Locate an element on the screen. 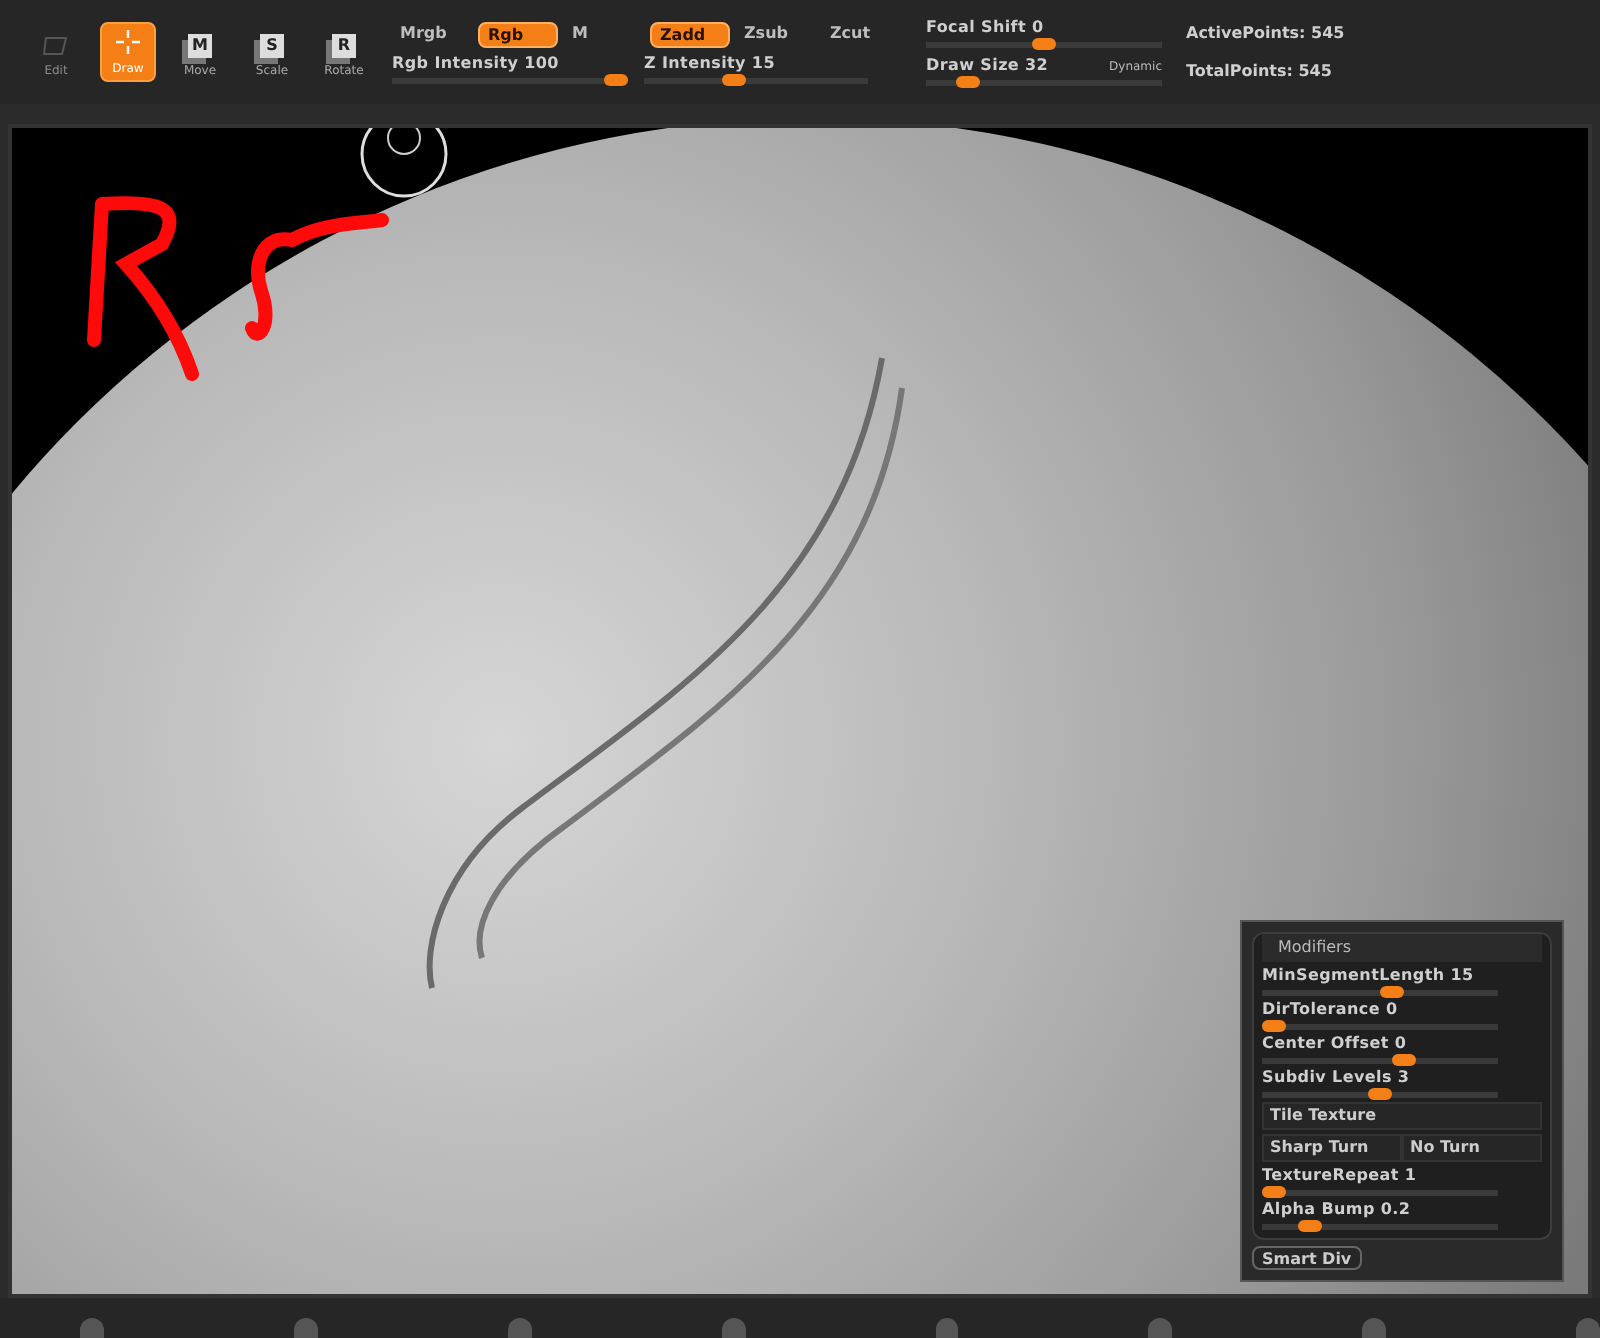 Image resolution: width=1600 pixels, height=1338 pixels. crosshair-icon is located at coordinates (128, 42).